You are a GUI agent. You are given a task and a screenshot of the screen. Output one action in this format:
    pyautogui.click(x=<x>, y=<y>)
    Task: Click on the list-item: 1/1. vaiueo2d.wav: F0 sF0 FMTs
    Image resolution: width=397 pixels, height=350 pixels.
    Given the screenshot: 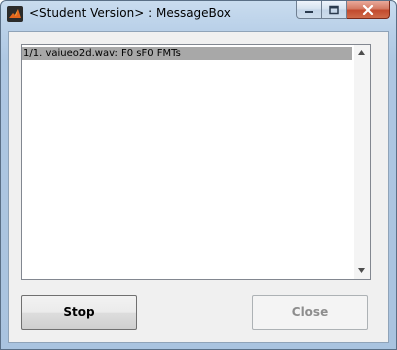 What is the action you would take?
    pyautogui.click(x=187, y=53)
    